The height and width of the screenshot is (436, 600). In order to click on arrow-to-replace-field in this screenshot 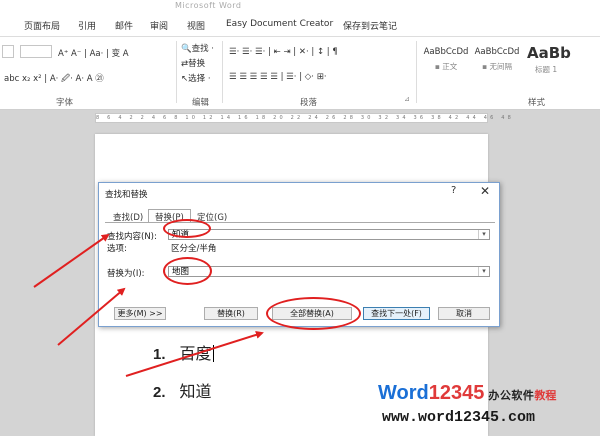, I will do `click(91, 316)`.